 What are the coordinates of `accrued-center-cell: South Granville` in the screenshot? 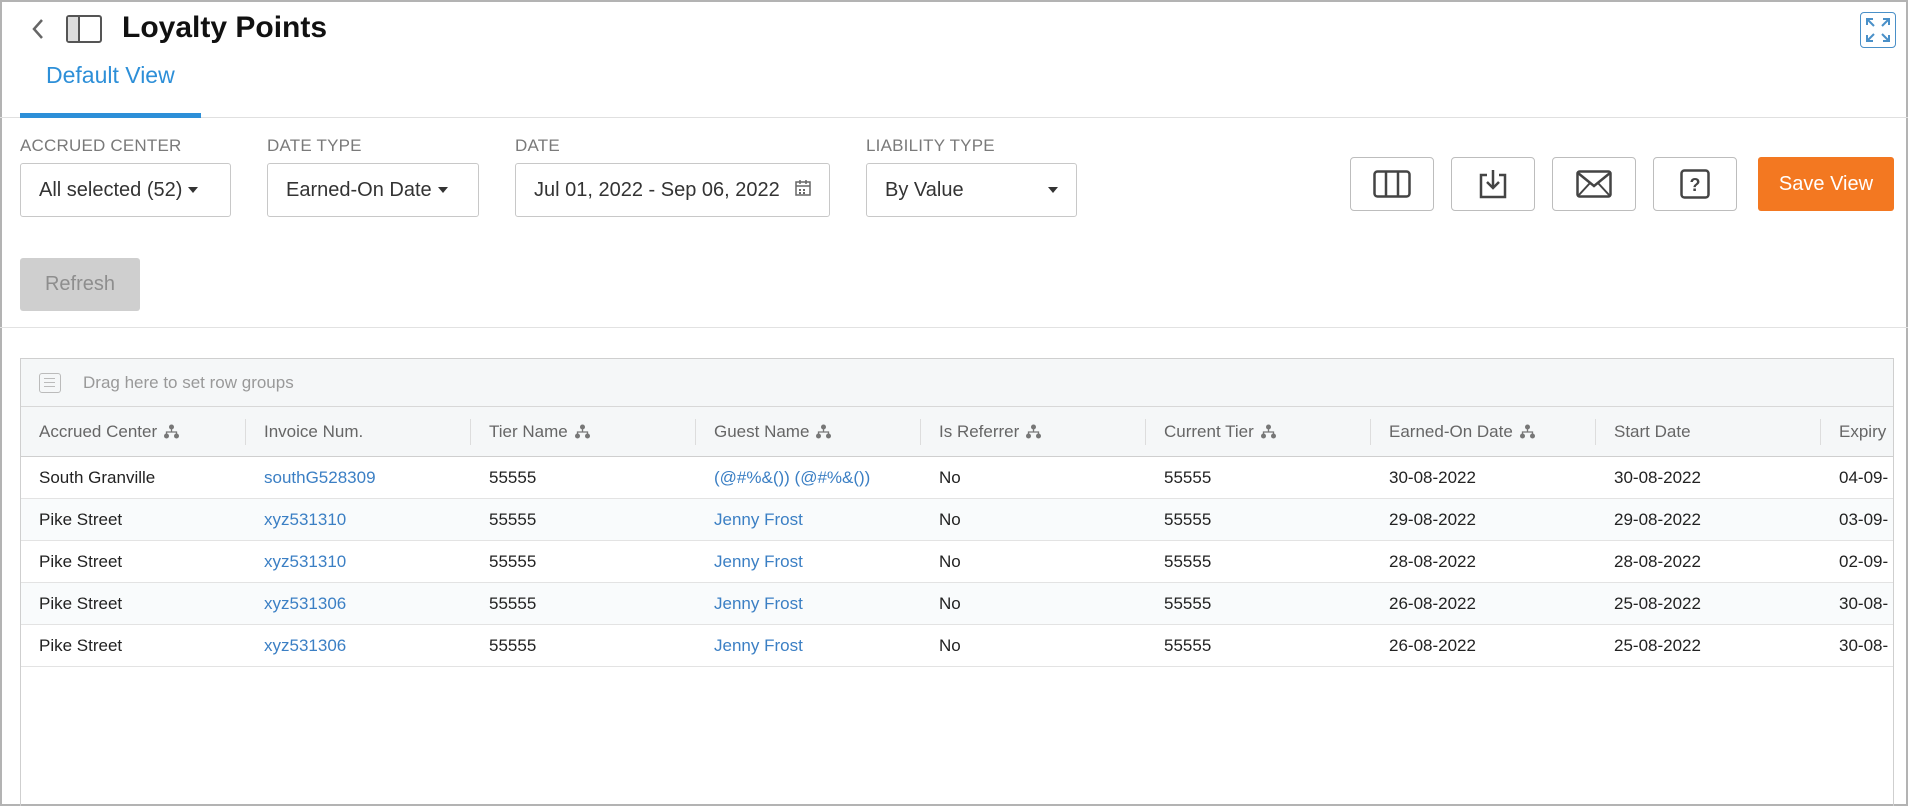 It's located at (97, 477).